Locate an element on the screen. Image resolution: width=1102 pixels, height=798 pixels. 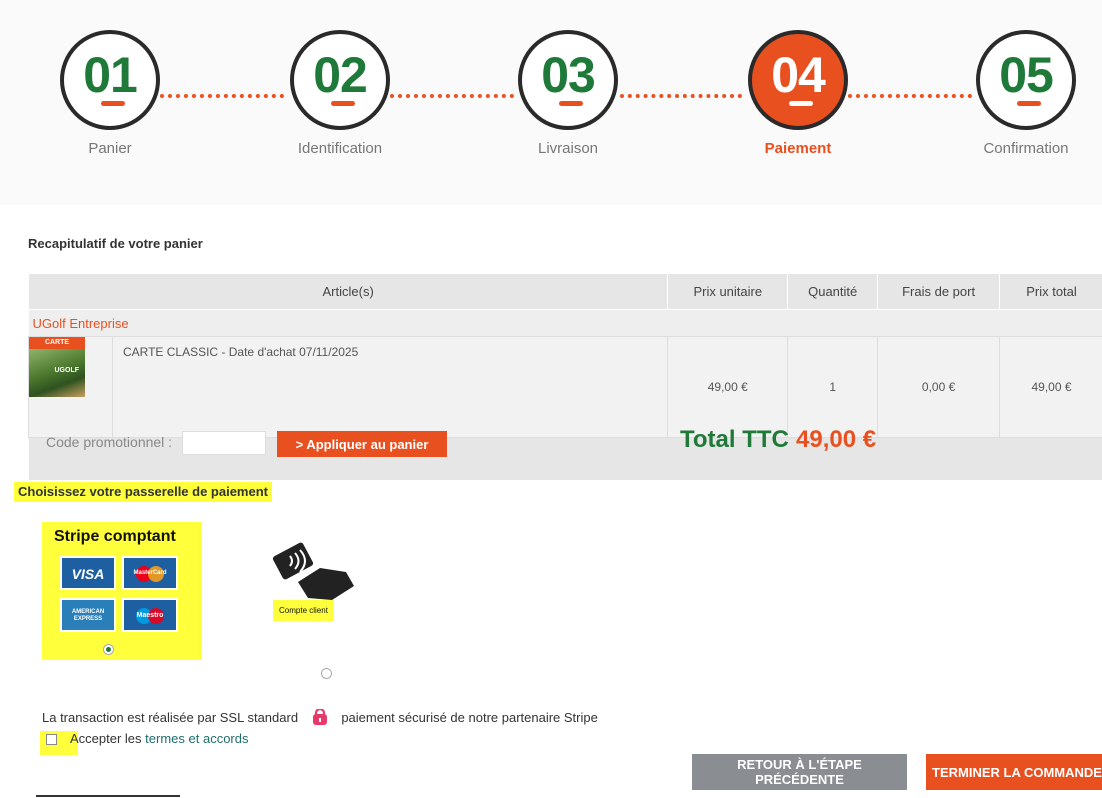
divider is located at coordinates (108, 796).